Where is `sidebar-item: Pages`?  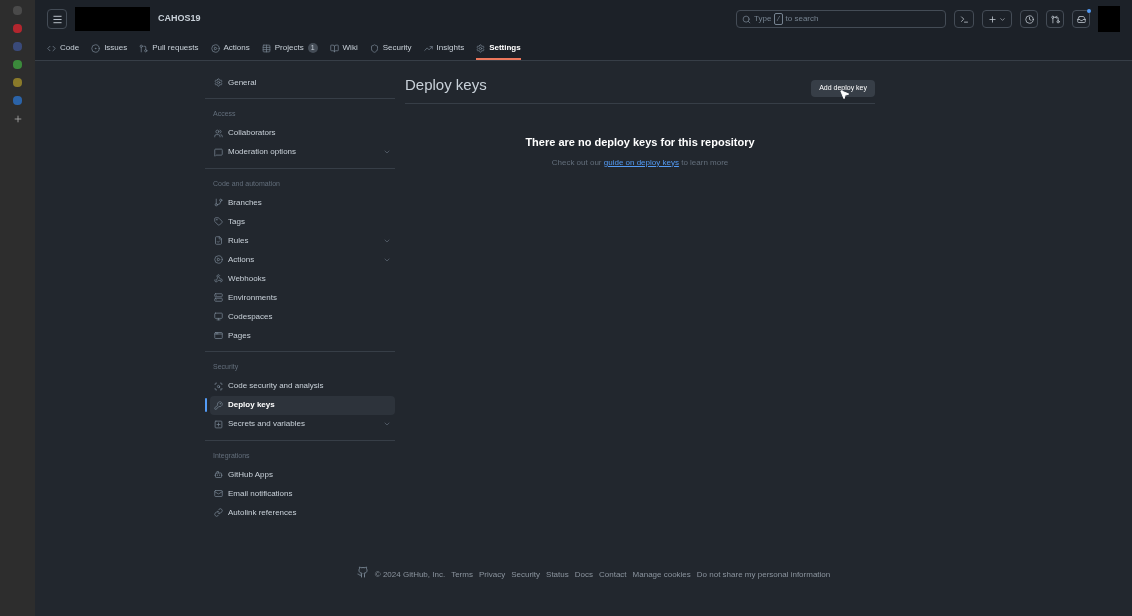
sidebar-item: Pages is located at coordinates (302, 335).